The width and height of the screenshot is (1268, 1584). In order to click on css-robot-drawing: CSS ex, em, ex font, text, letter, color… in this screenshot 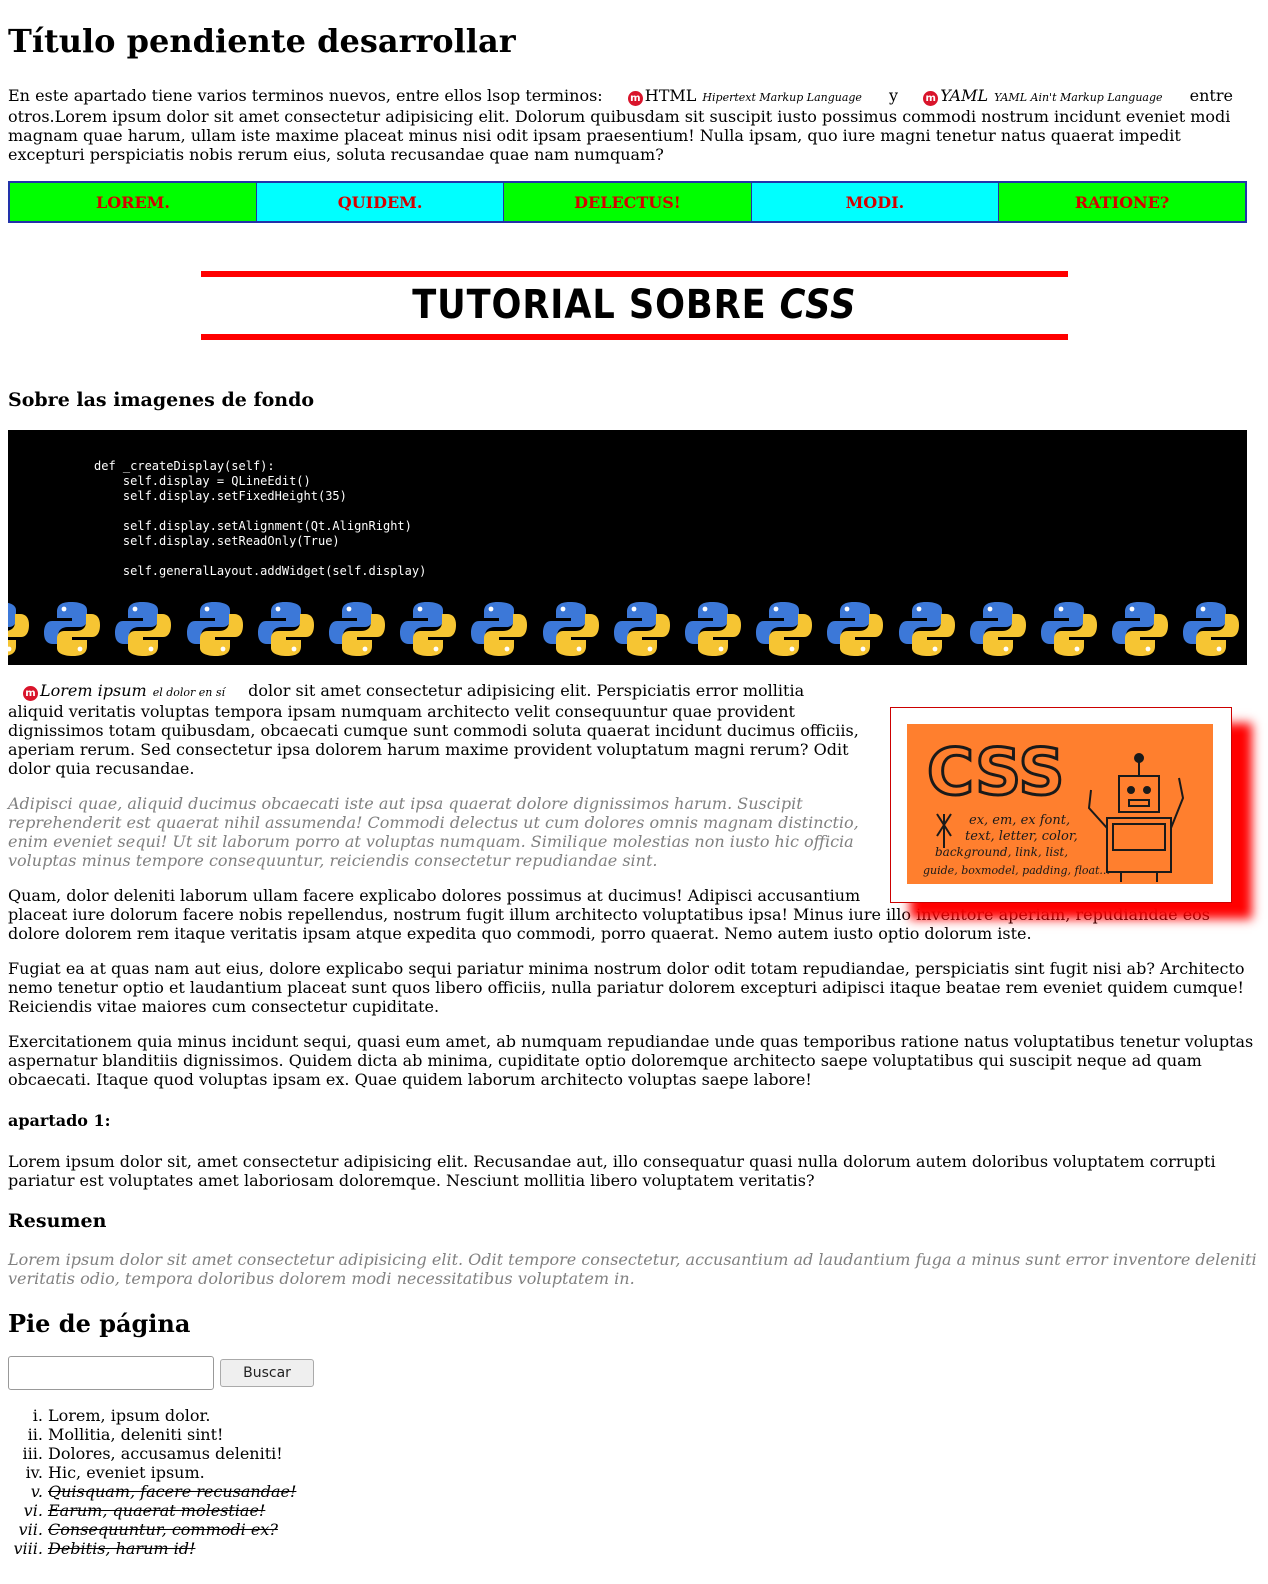, I will do `click(1054, 808)`.